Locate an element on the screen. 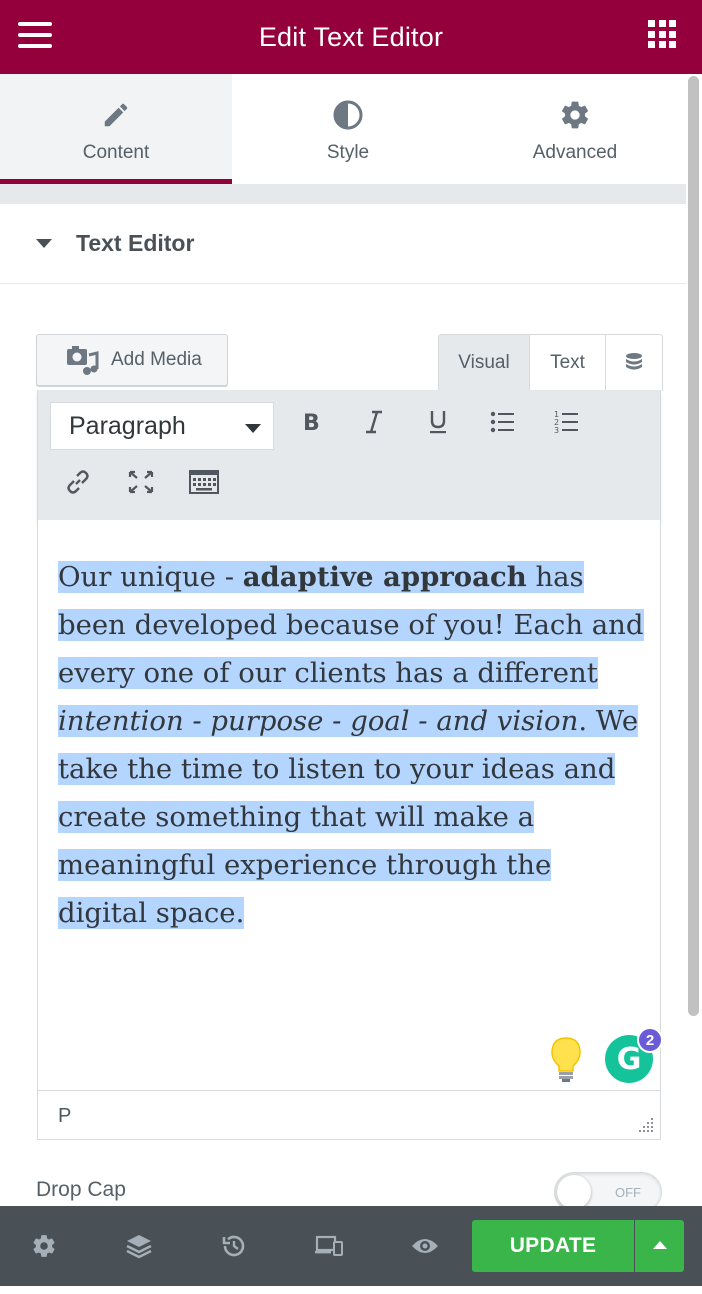 The image size is (702, 1294). format-select: Paragraph is located at coordinates (162, 426).